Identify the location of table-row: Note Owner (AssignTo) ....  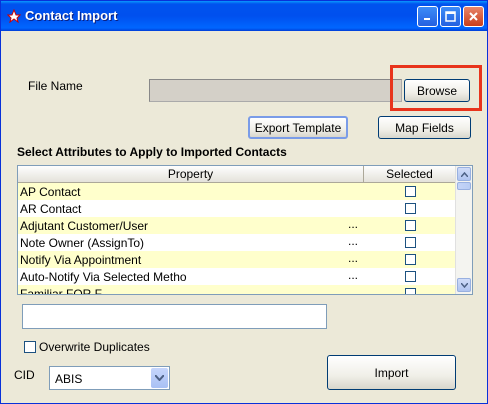
(237, 242).